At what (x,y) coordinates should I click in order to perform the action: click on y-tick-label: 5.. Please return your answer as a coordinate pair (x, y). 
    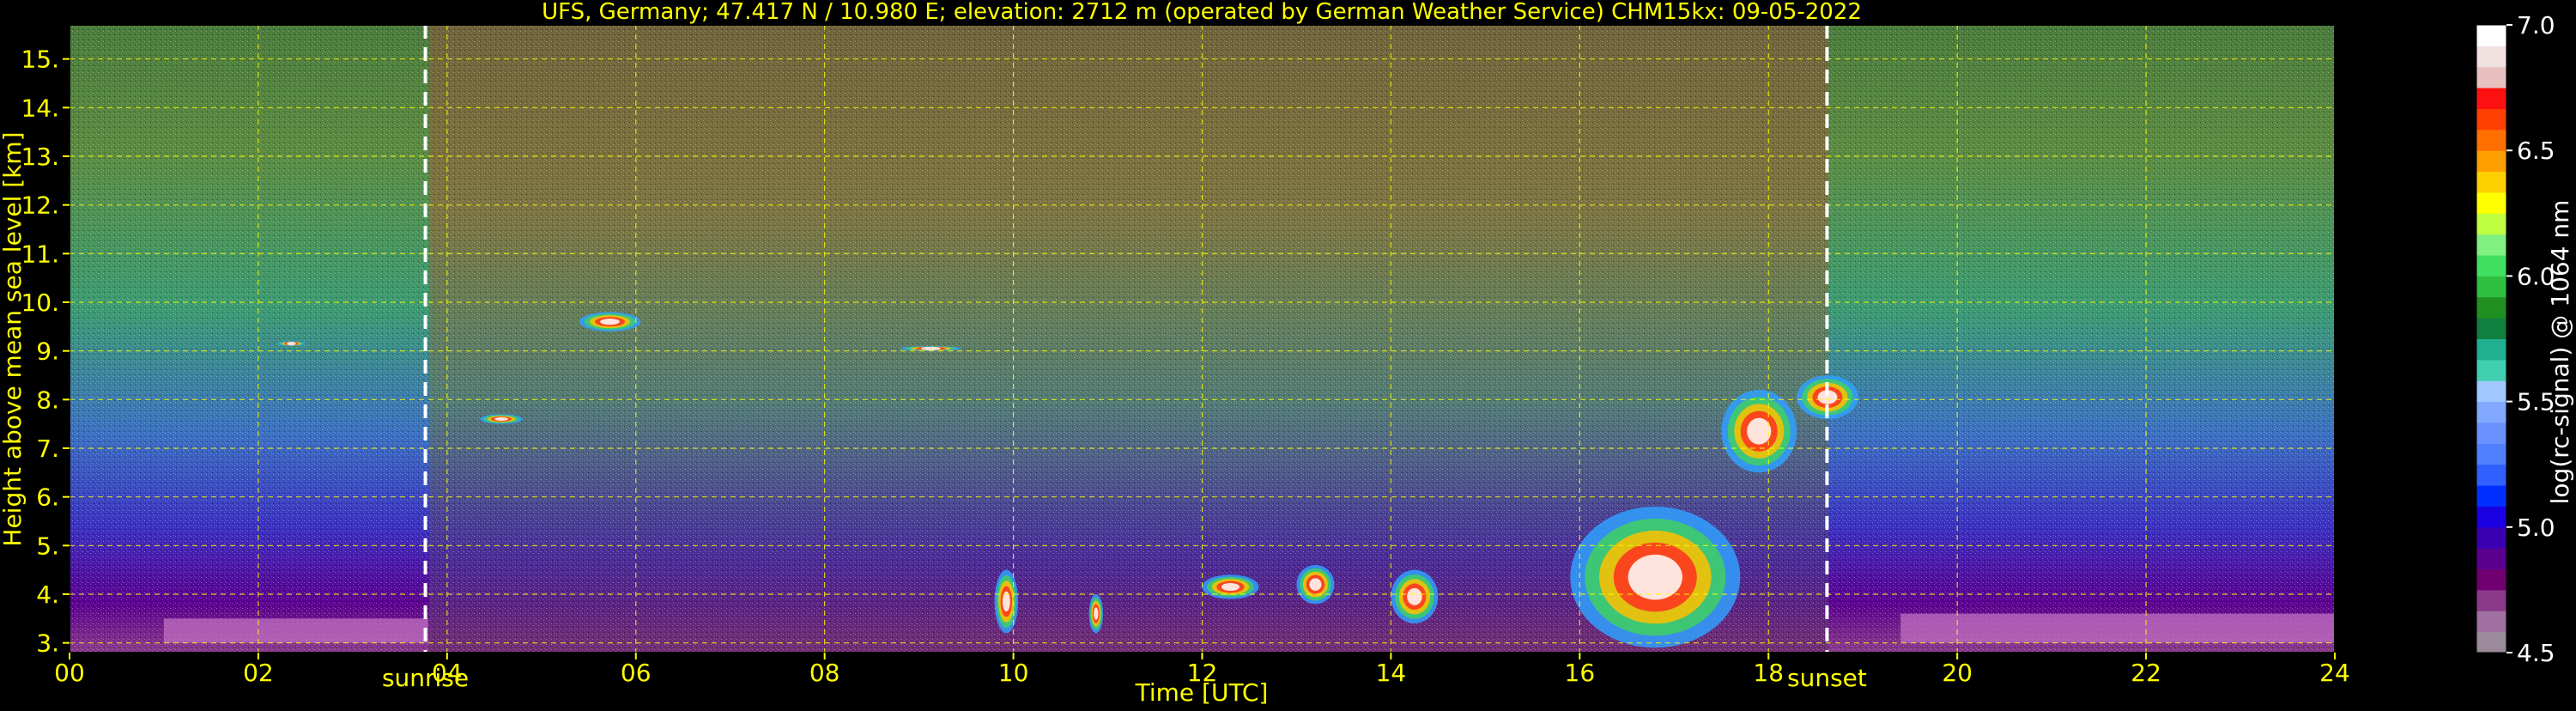
    Looking at the image, I should click on (47, 546).